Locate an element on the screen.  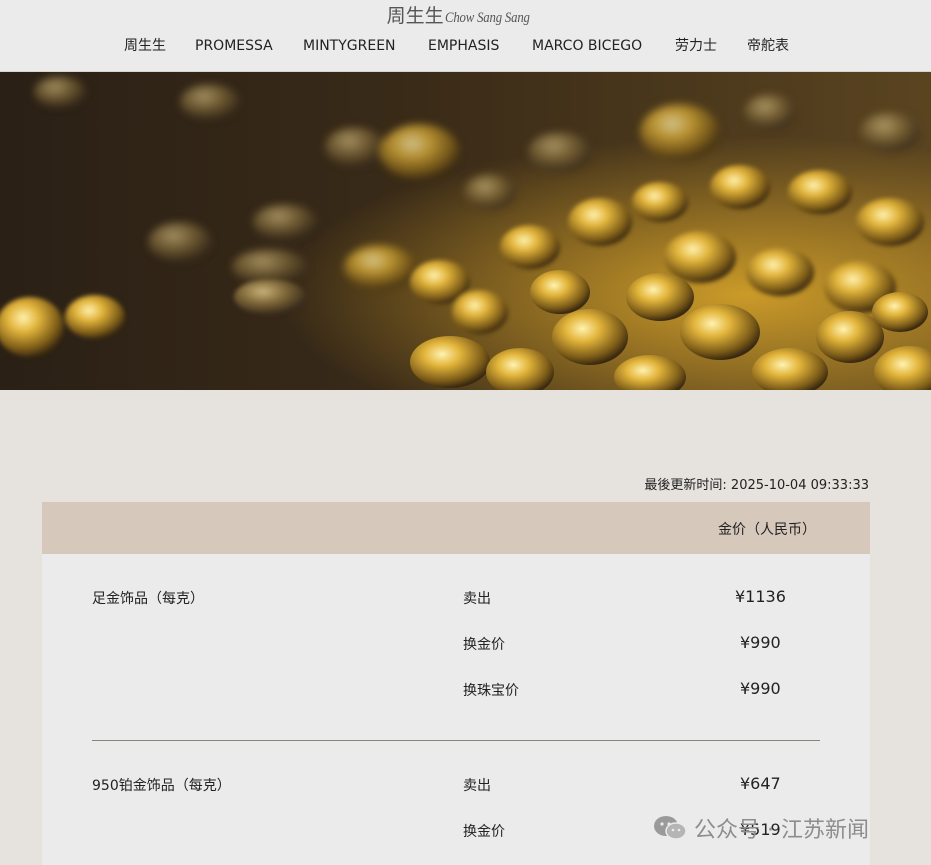
watermark-text: 公众号 · 江苏新闻 is located at coordinates (781, 830).